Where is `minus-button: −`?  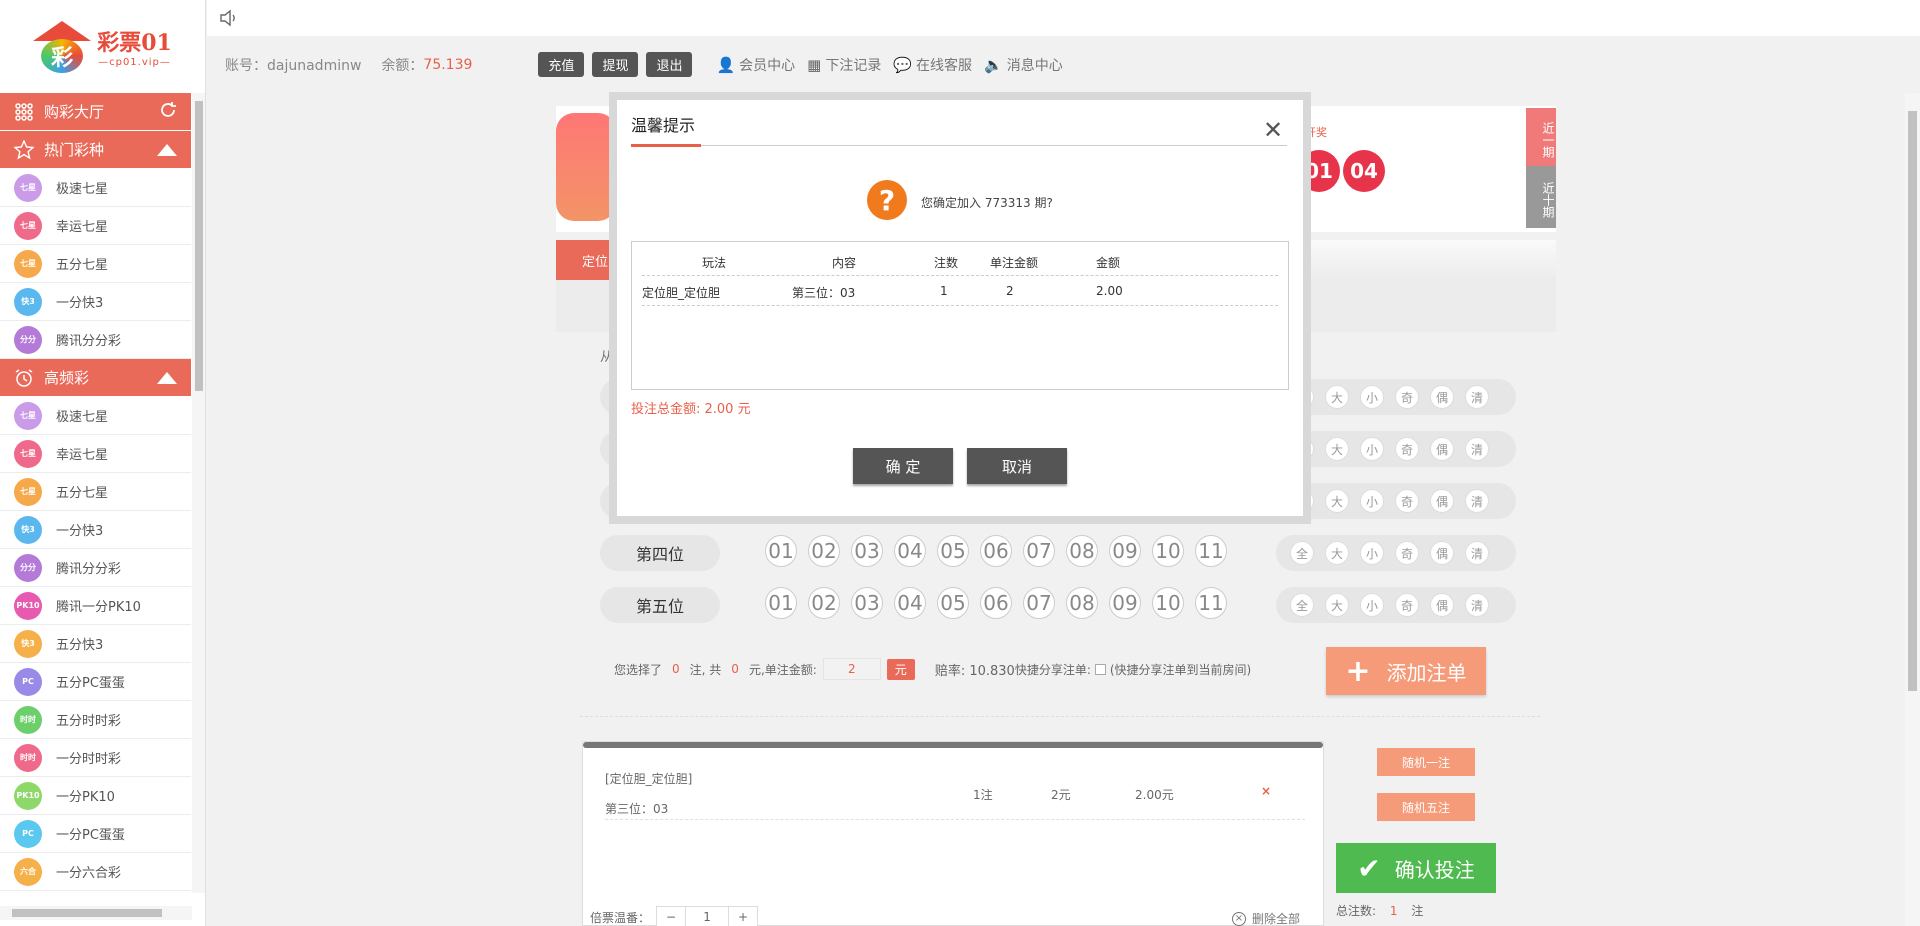 minus-button: − is located at coordinates (671, 916).